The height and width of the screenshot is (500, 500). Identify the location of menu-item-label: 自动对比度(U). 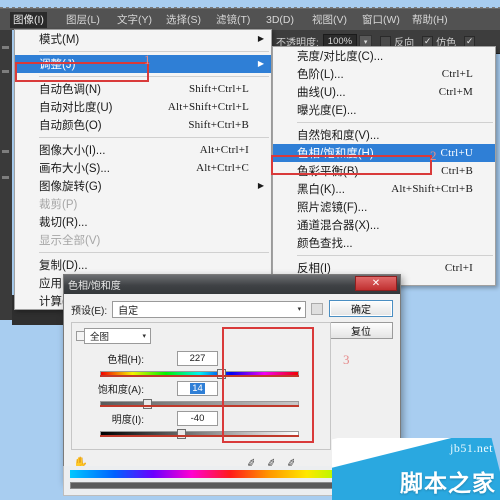
(76, 108).